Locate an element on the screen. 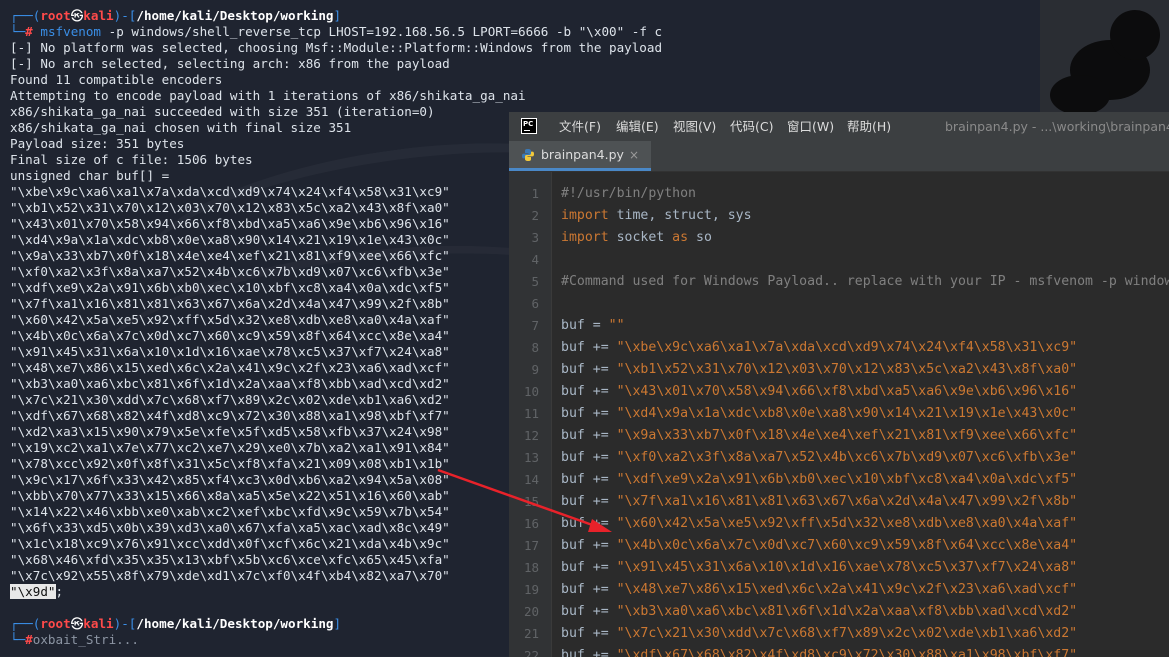 Image resolution: width=1169 pixels, height=657 pixels. window-title: brainpan4.py - ...\working\brainpan4 is located at coordinates (1057, 126).